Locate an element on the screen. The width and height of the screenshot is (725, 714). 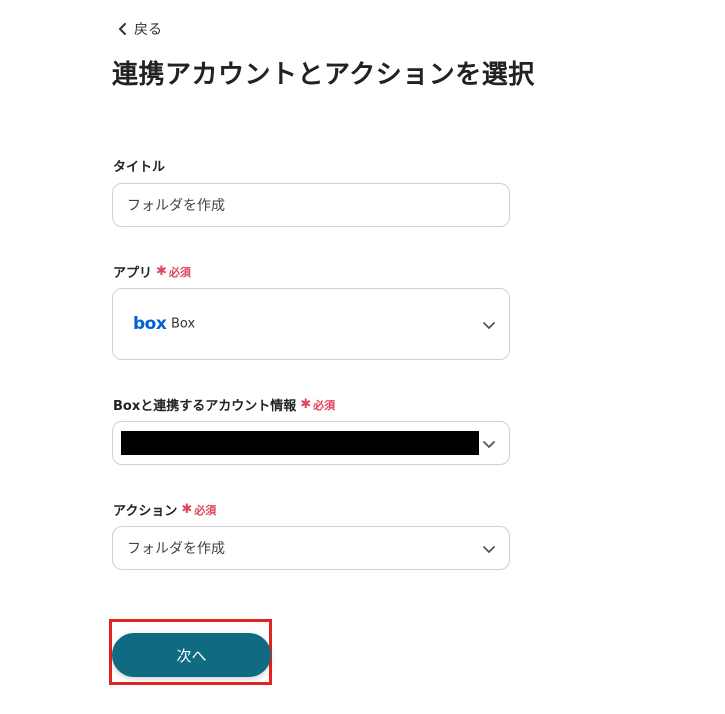
back-link-label: 戻る is located at coordinates (148, 30).